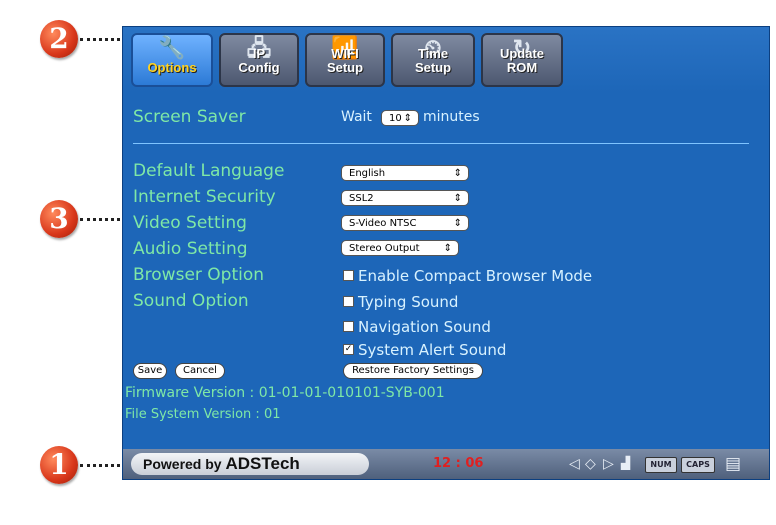  I want to click on checkbox-label: Typing Sound, so click(408, 302).